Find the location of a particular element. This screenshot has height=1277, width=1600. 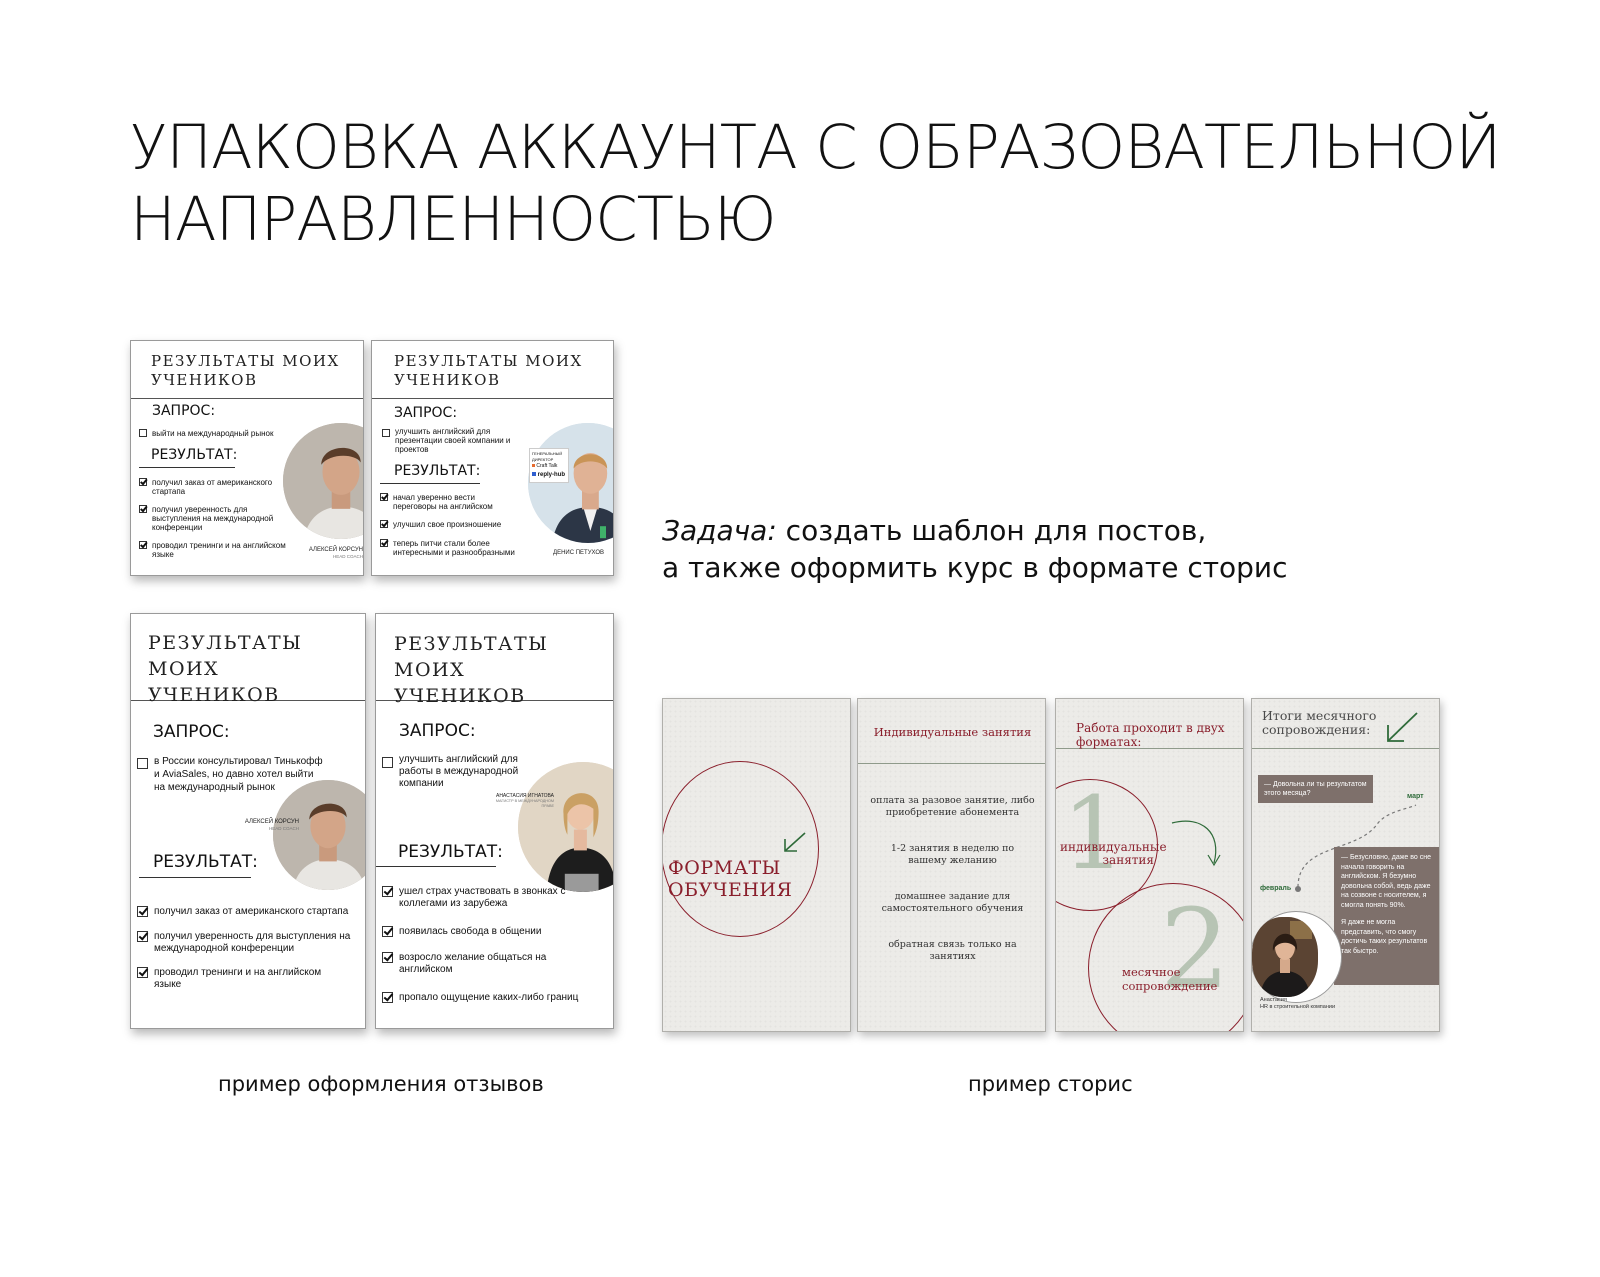

task-line-1: создать шаблон для постов, is located at coordinates (996, 530).